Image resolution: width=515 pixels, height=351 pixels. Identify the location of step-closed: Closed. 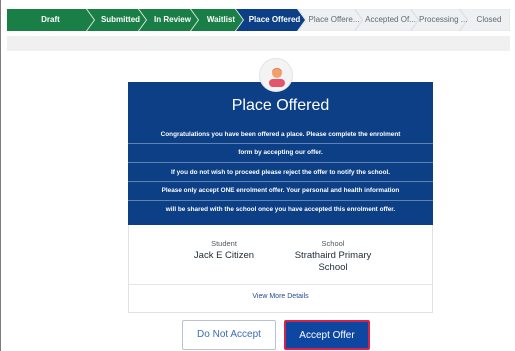
(489, 20).